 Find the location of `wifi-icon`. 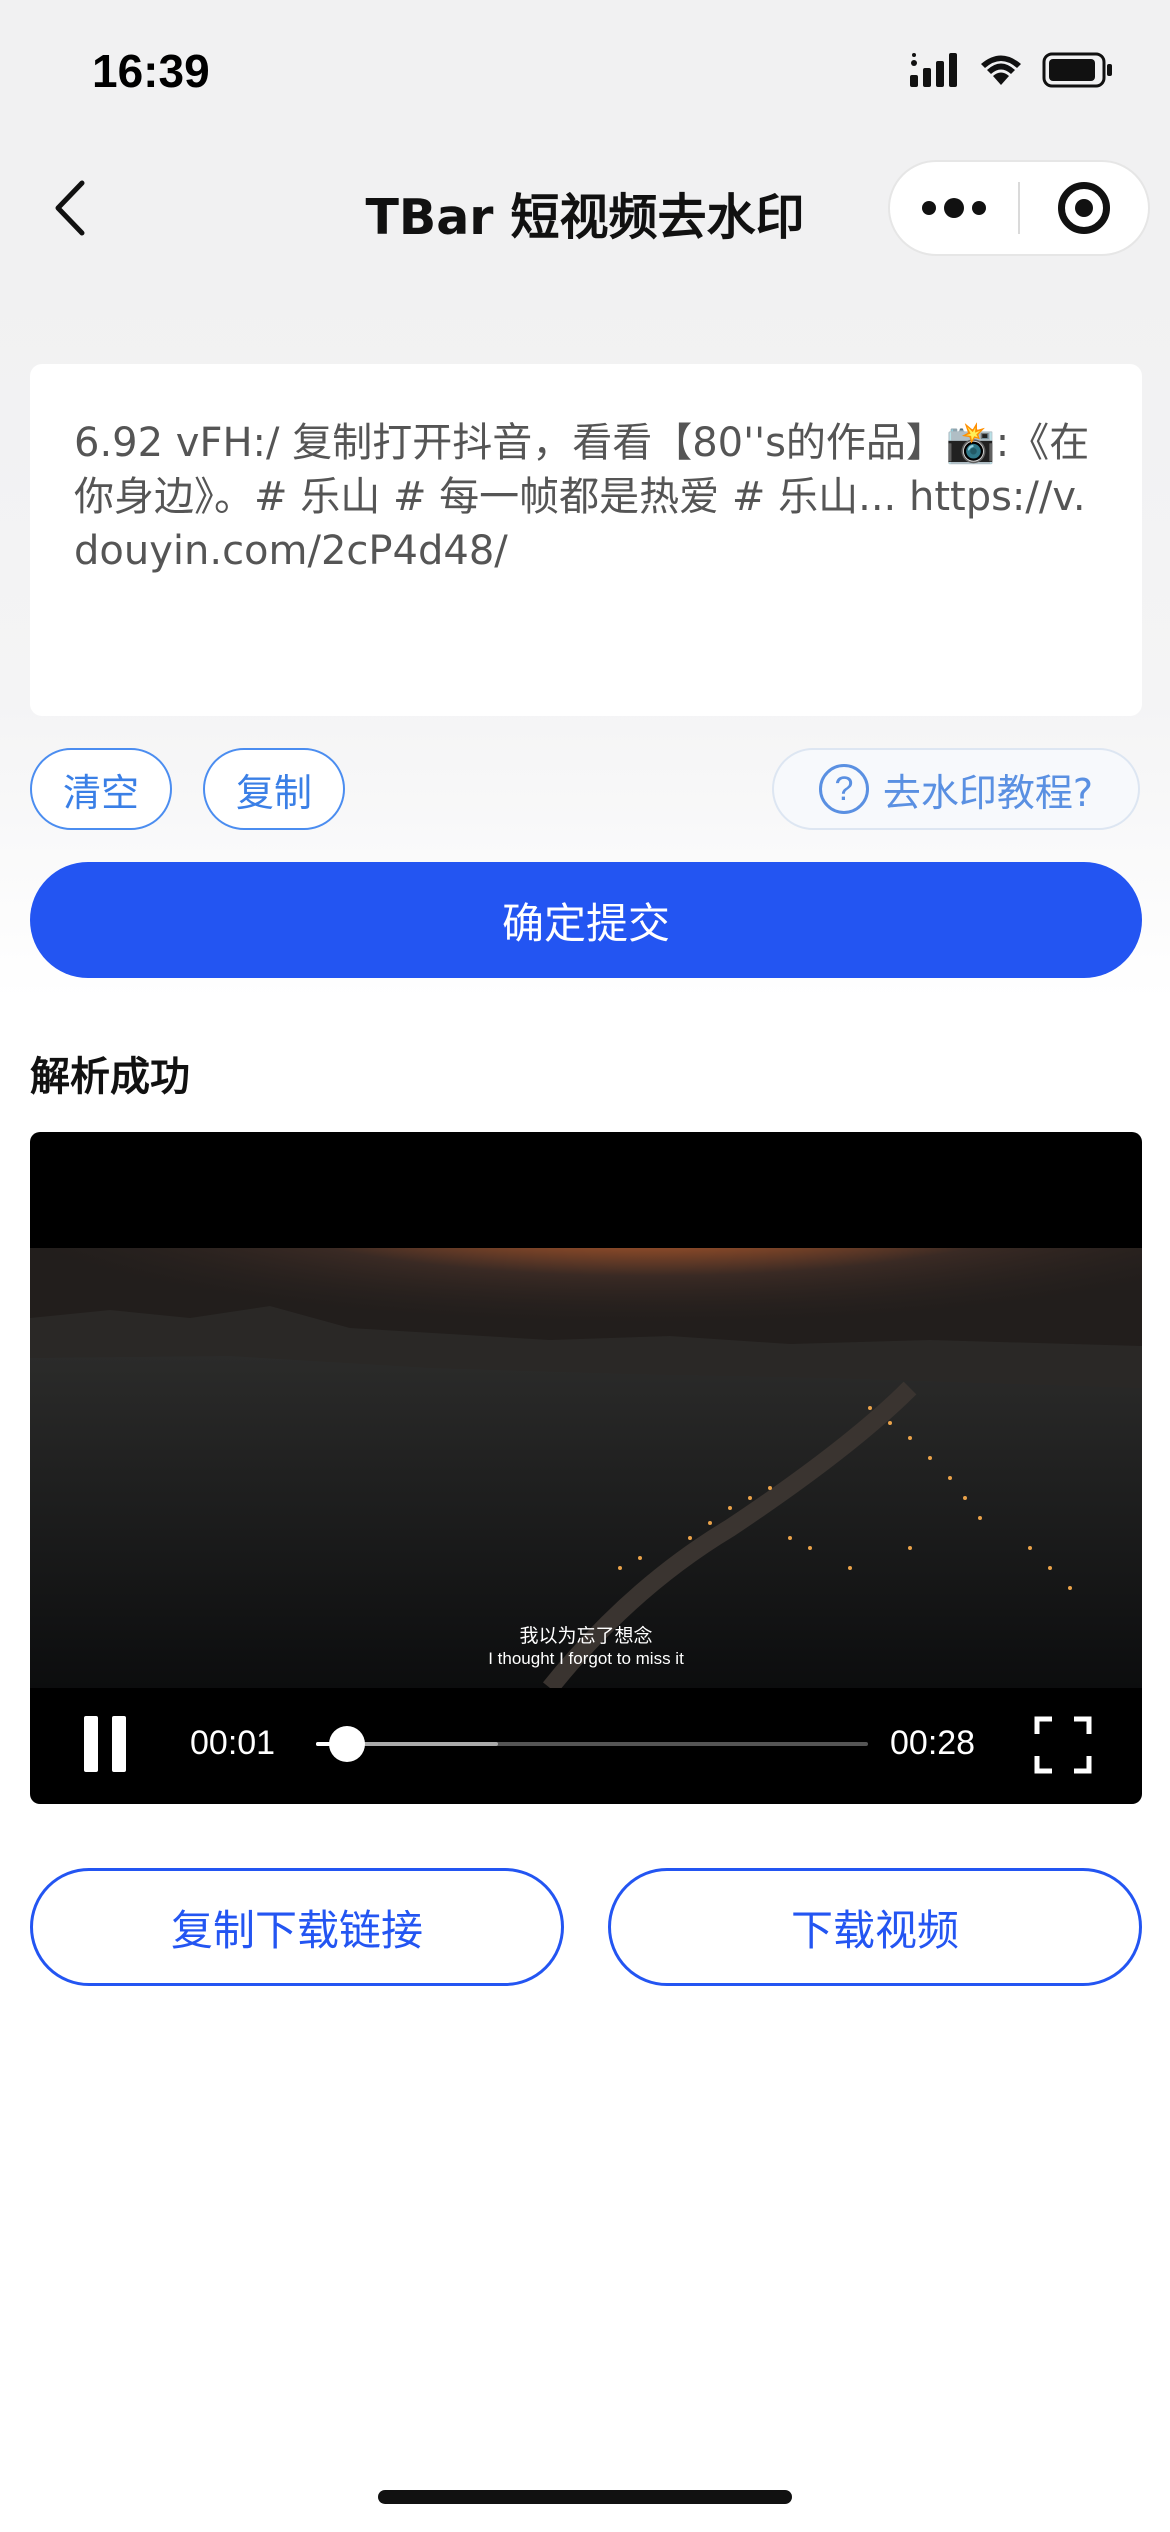

wifi-icon is located at coordinates (1001, 70).